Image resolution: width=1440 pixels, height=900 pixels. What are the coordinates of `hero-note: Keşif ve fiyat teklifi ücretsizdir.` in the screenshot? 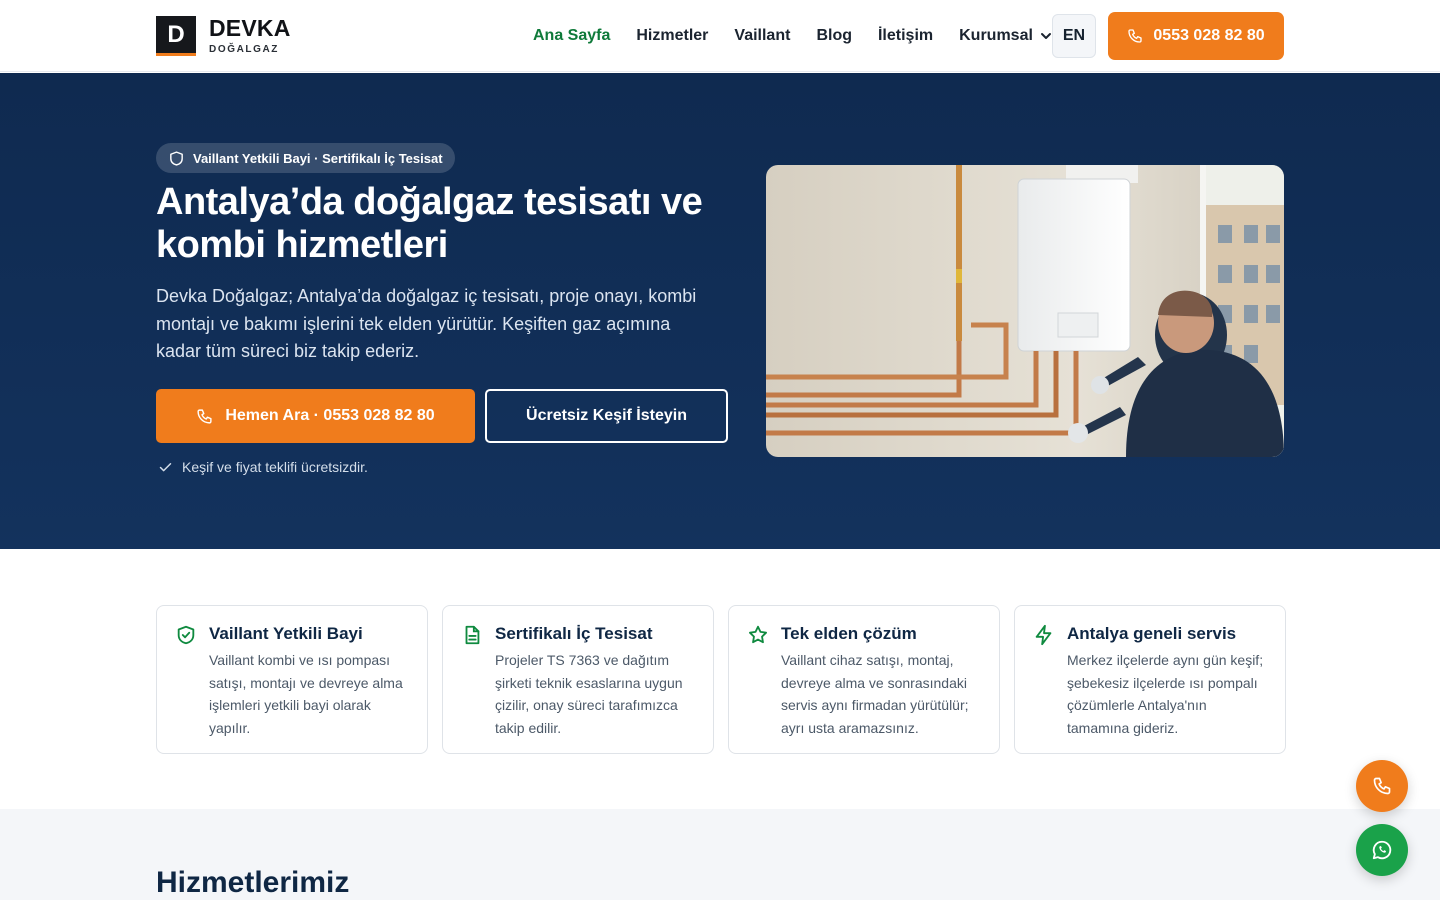 It's located at (263, 467).